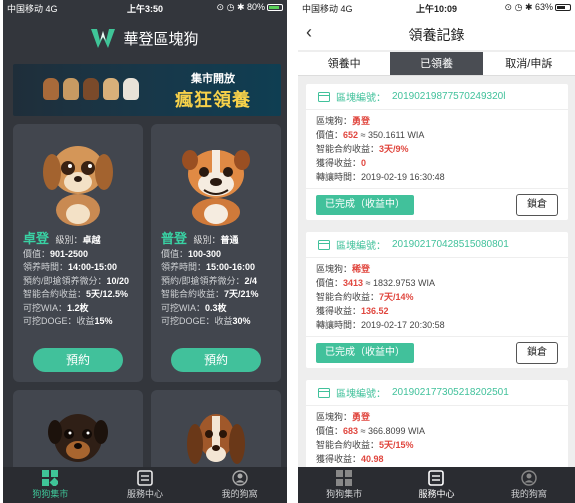  I want to click on tab-cancel-appeal: 取消/申訴, so click(529, 63).